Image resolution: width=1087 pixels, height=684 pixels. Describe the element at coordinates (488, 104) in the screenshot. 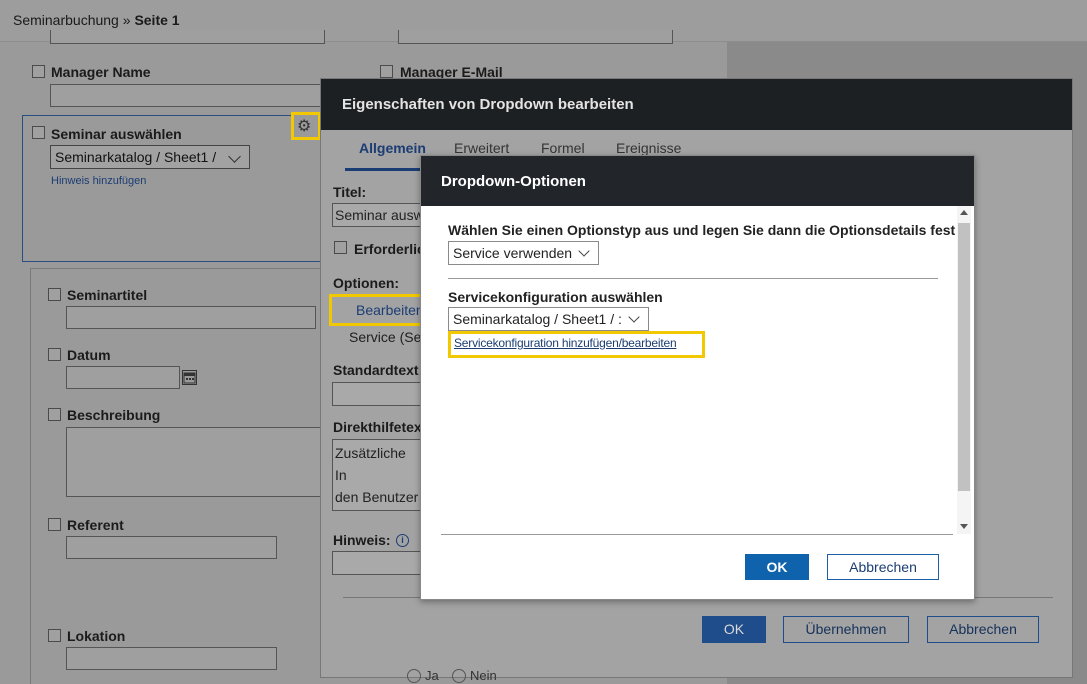

I see `properties-dialog-title: Eigenschaften von Dropdown bearbeiten` at that location.